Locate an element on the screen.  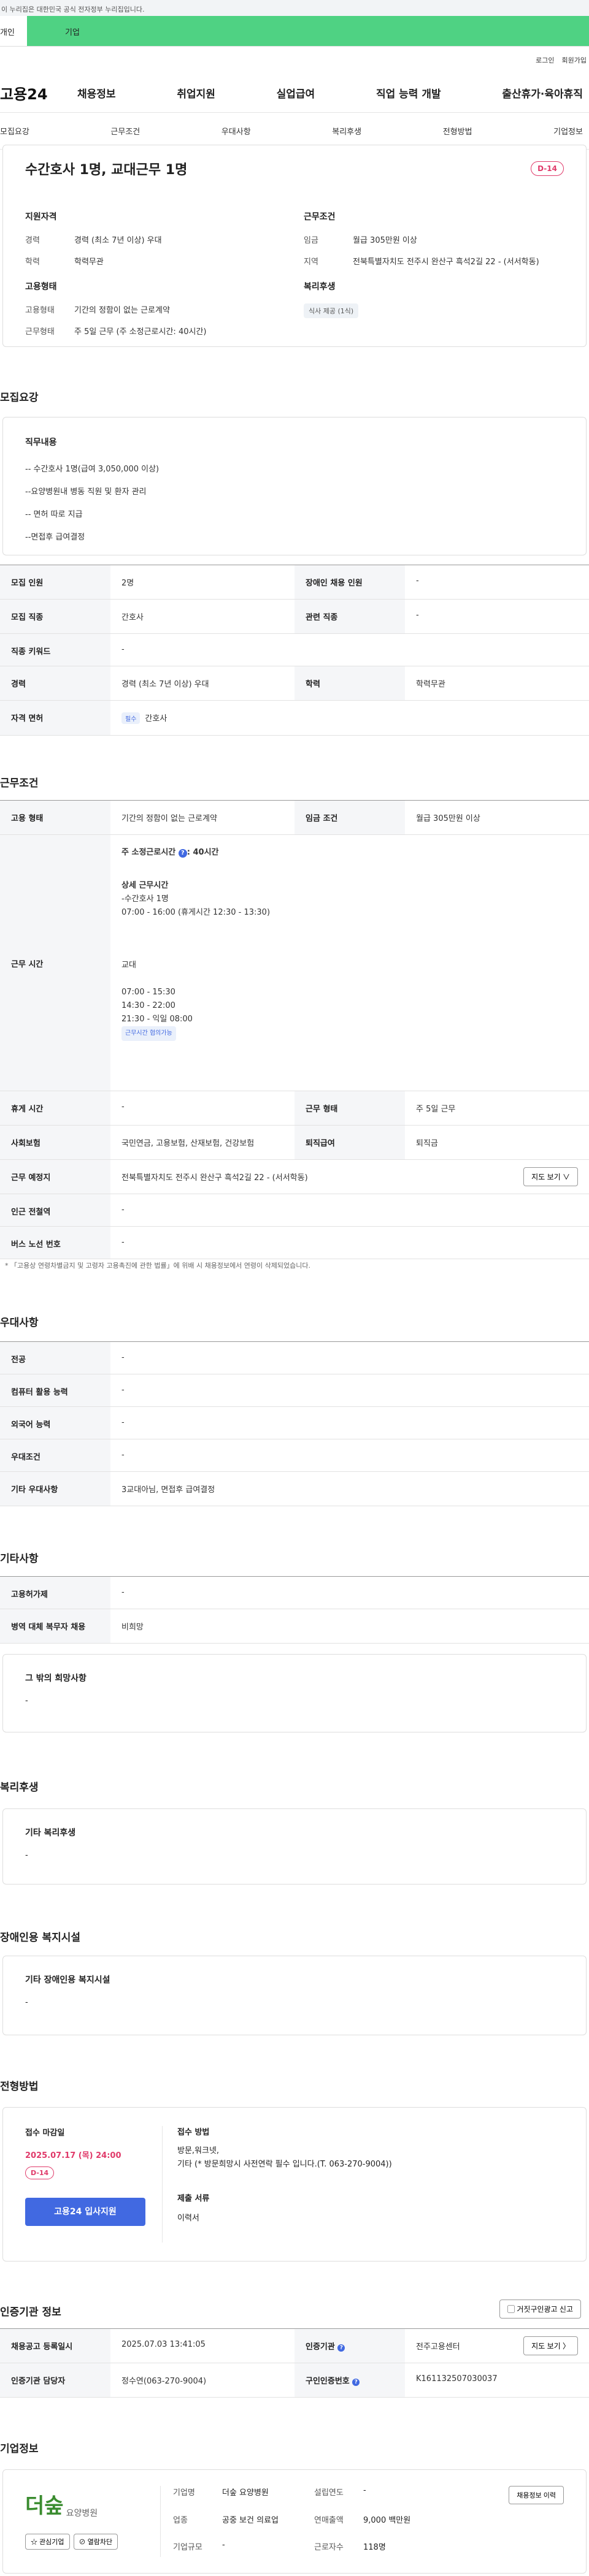
report-button: ▢ 거짓구인광고 신고 is located at coordinates (540, 2309).